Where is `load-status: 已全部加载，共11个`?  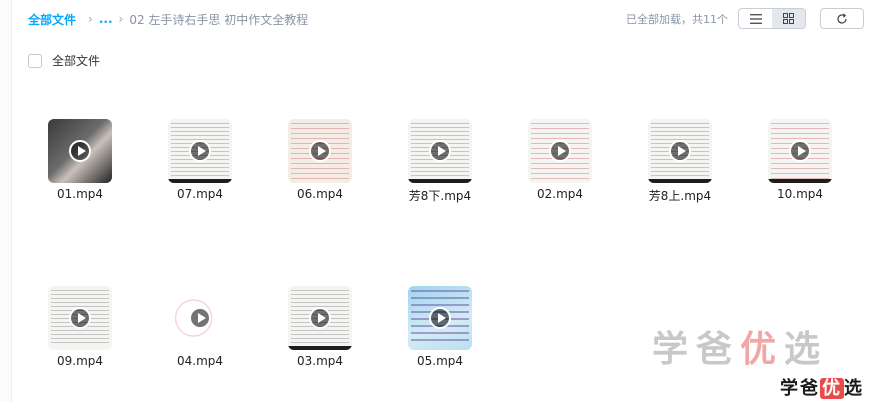 load-status: 已全部加载，共11个 is located at coordinates (677, 19).